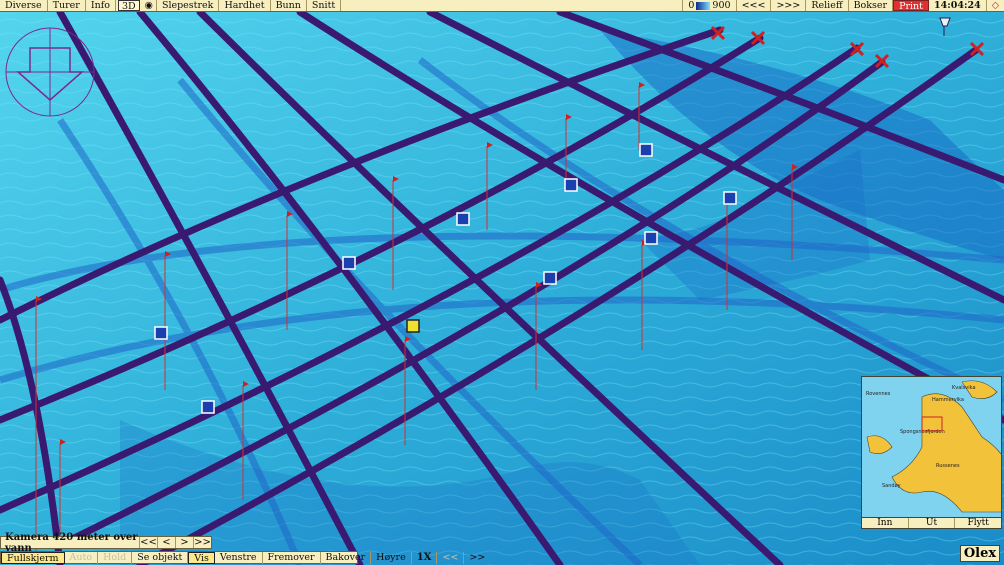 The image size is (1004, 565). Describe the element at coordinates (477, 558) in the screenshot. I see `speed-up-button: >>` at that location.